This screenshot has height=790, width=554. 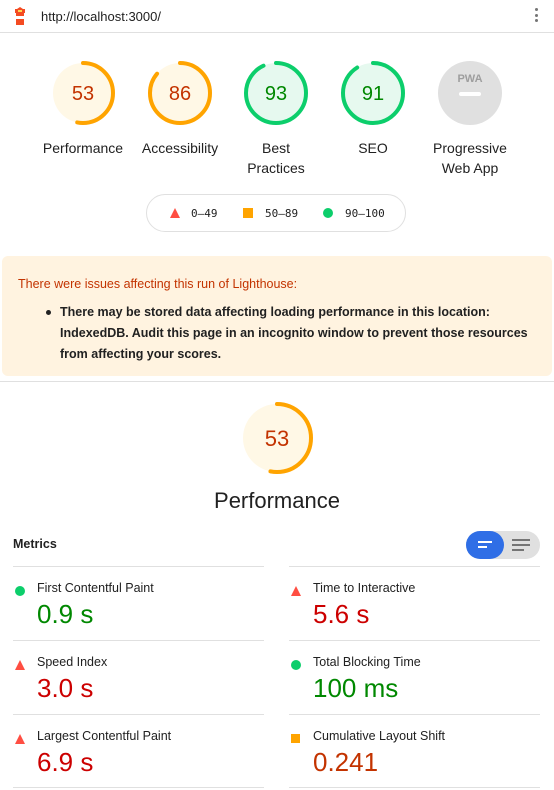 What do you see at coordinates (72, 662) in the screenshot?
I see `metric-name: Speed Index` at bounding box center [72, 662].